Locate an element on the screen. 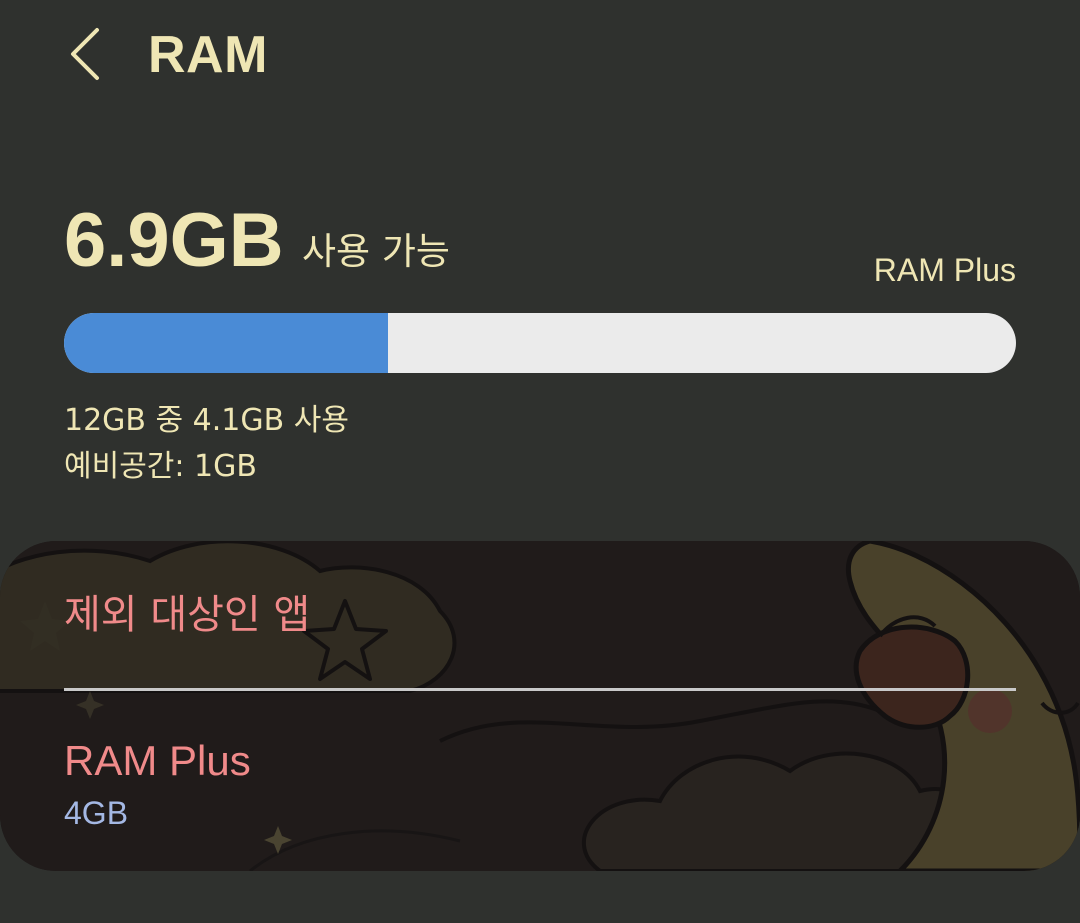 The height and width of the screenshot is (923, 1080). available-ram-value: 6.9GB is located at coordinates (174, 240).